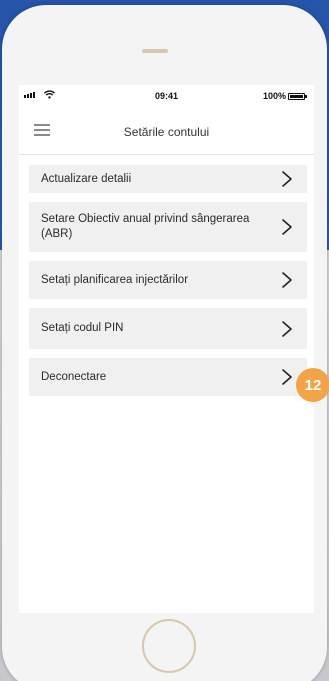 The image size is (329, 681). Describe the element at coordinates (166, 96) in the screenshot. I see `status-bar: 09:41 100%` at that location.